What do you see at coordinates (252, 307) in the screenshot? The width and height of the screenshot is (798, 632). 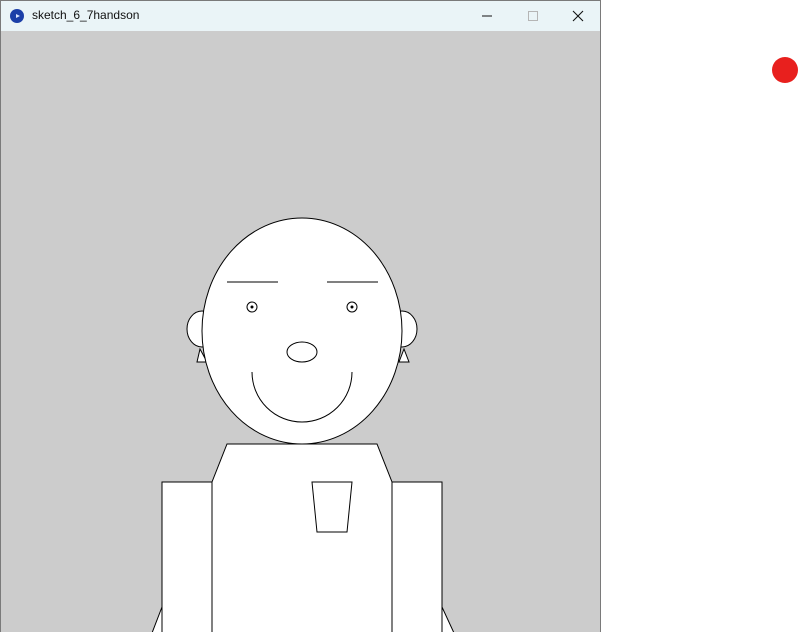 I see `left-pupil` at bounding box center [252, 307].